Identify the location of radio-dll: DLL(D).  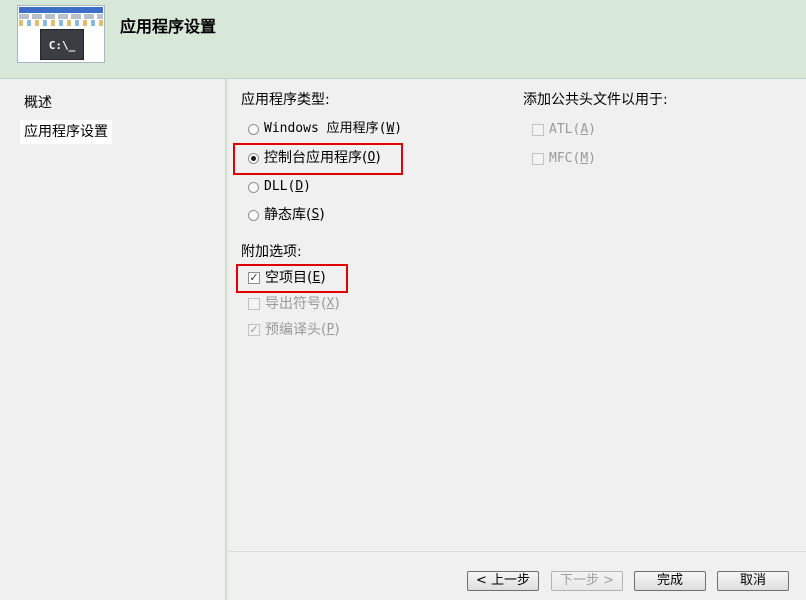
(279, 187).